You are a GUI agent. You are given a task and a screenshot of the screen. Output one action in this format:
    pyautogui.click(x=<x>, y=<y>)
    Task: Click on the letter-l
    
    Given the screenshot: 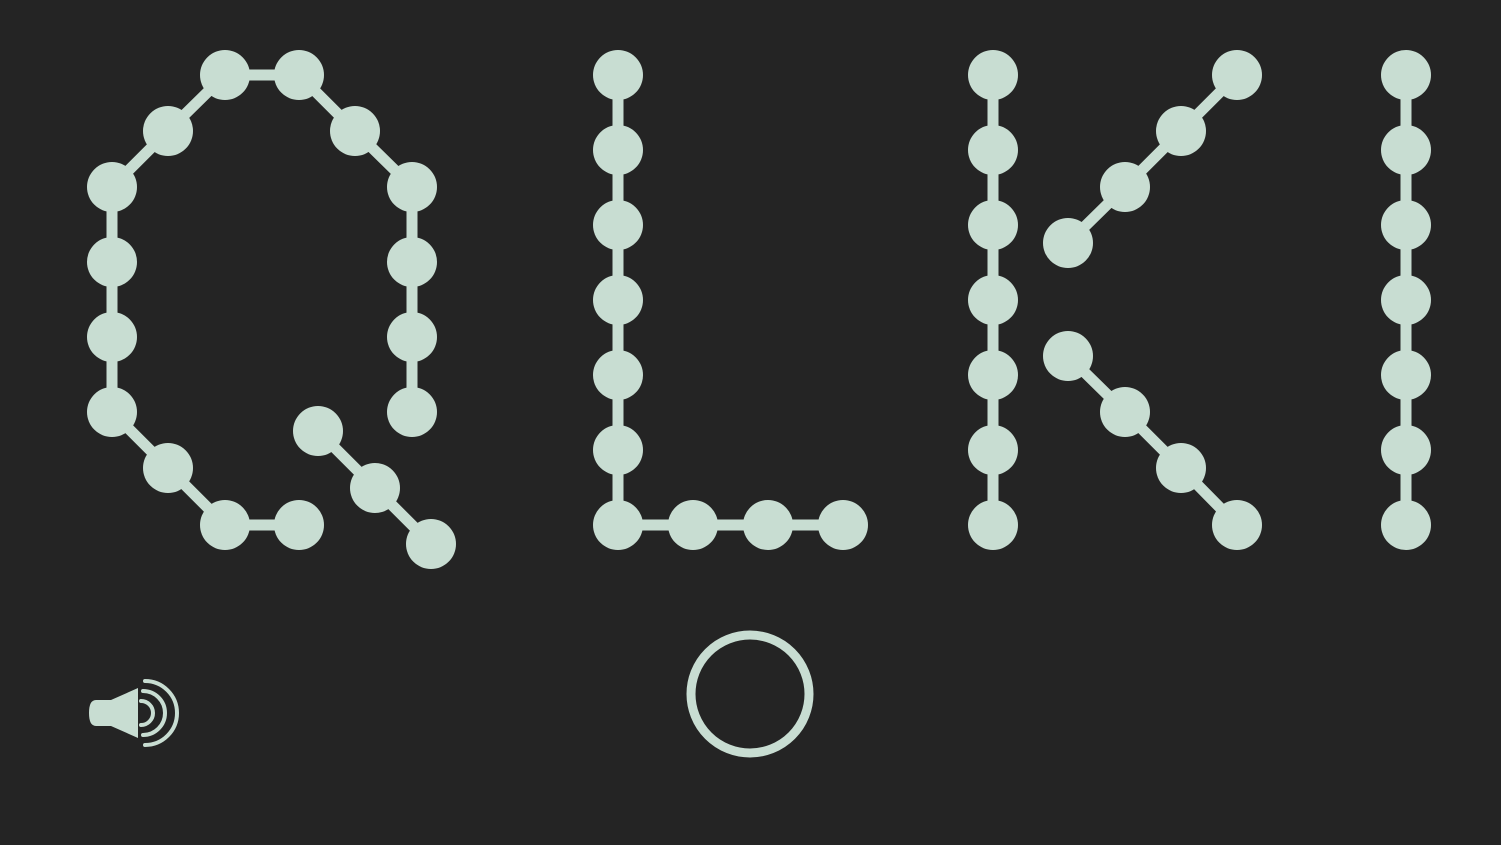 What is the action you would take?
    pyautogui.click(x=730, y=300)
    